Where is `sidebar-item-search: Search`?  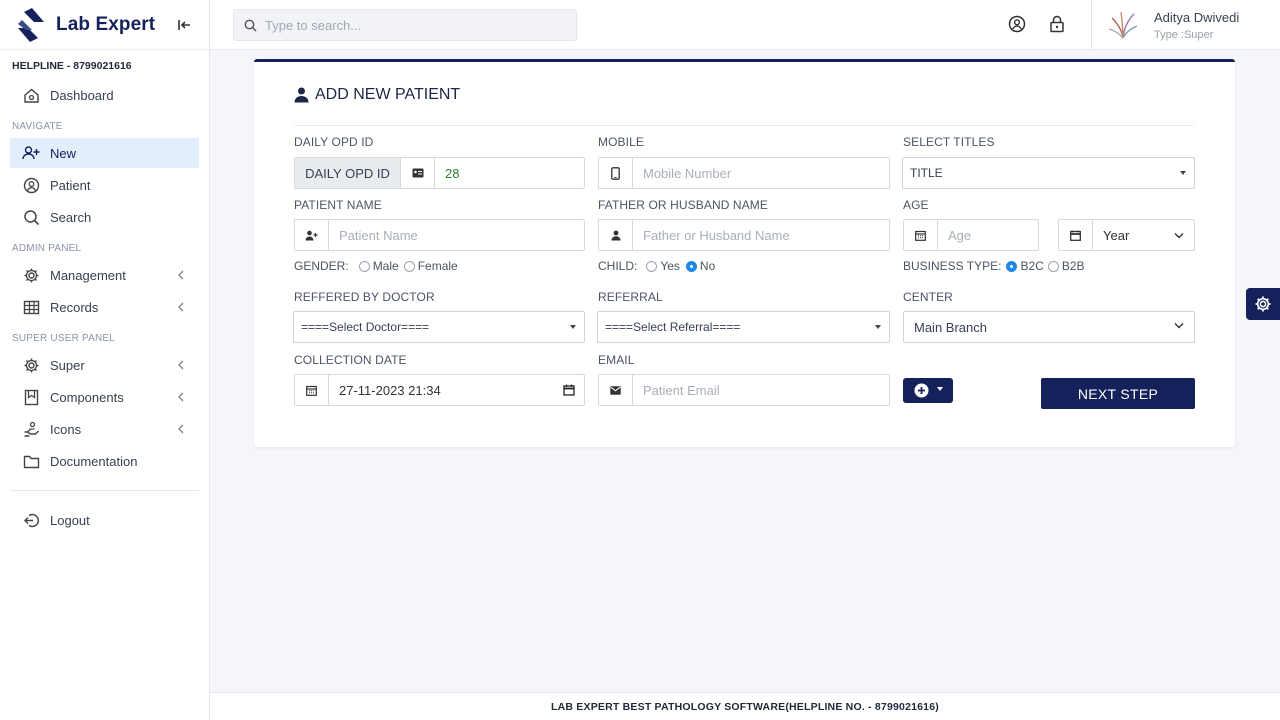
sidebar-item-search: Search is located at coordinates (104, 217).